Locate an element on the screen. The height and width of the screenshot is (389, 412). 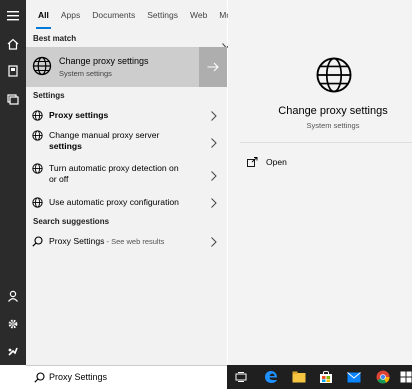
settings-item-label: Proxy settings is located at coordinates (79, 115).